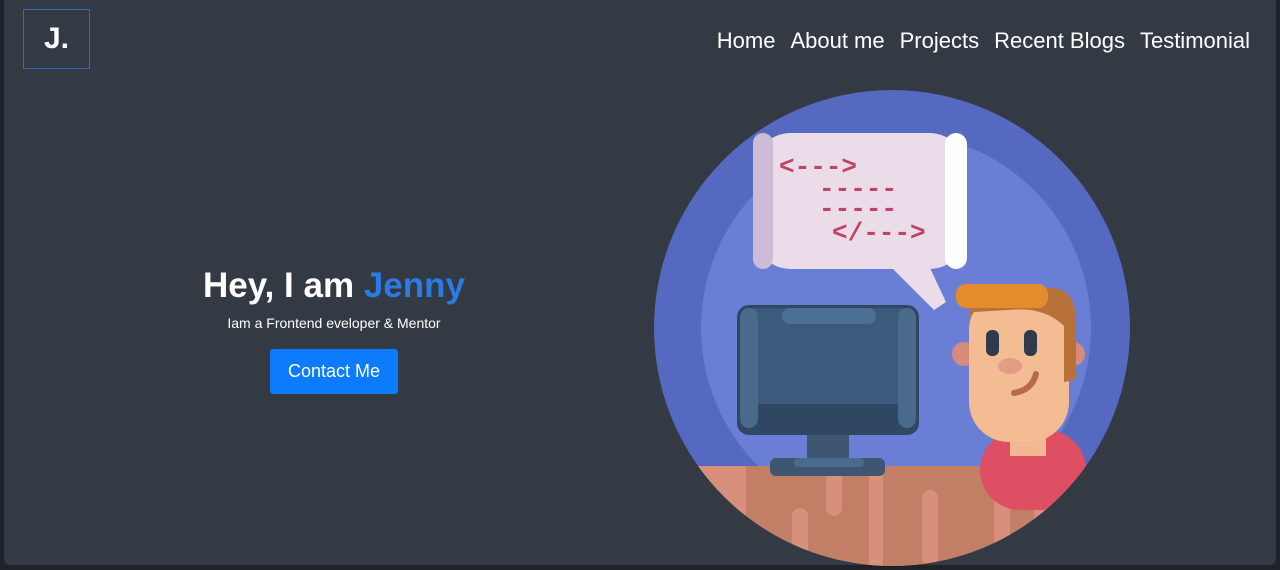  I want to click on nav-testimonial: Testimonial, so click(1195, 41).